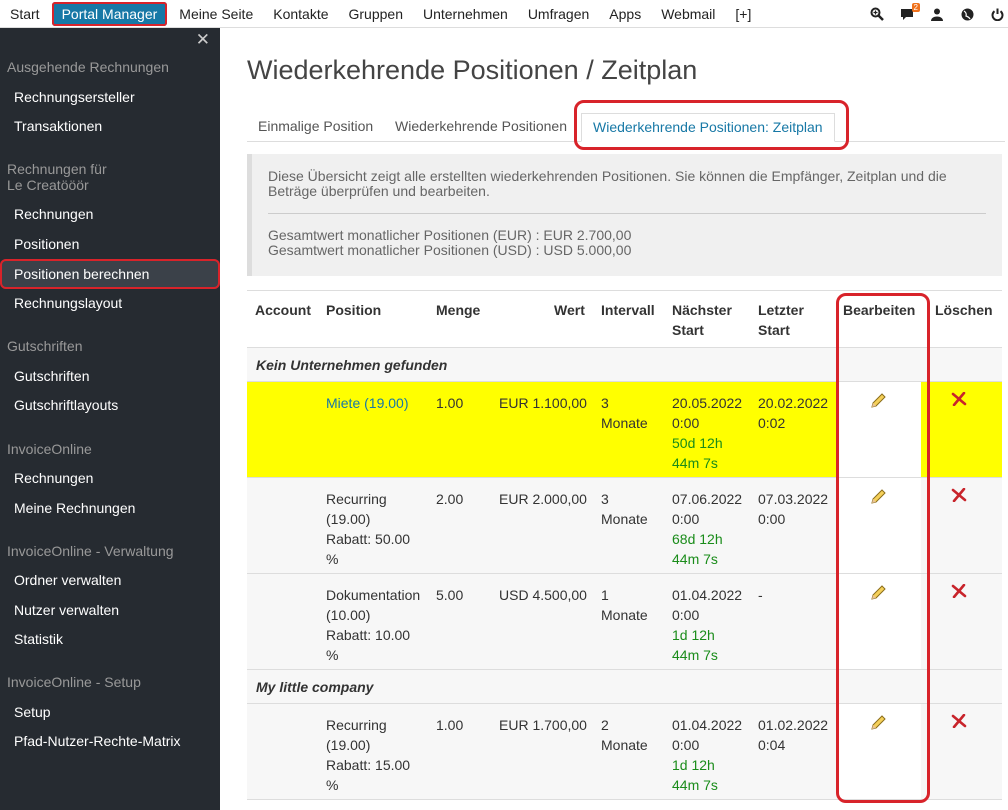 The image size is (1008, 810). I want to click on nav-gruppen: Gruppen, so click(376, 14).